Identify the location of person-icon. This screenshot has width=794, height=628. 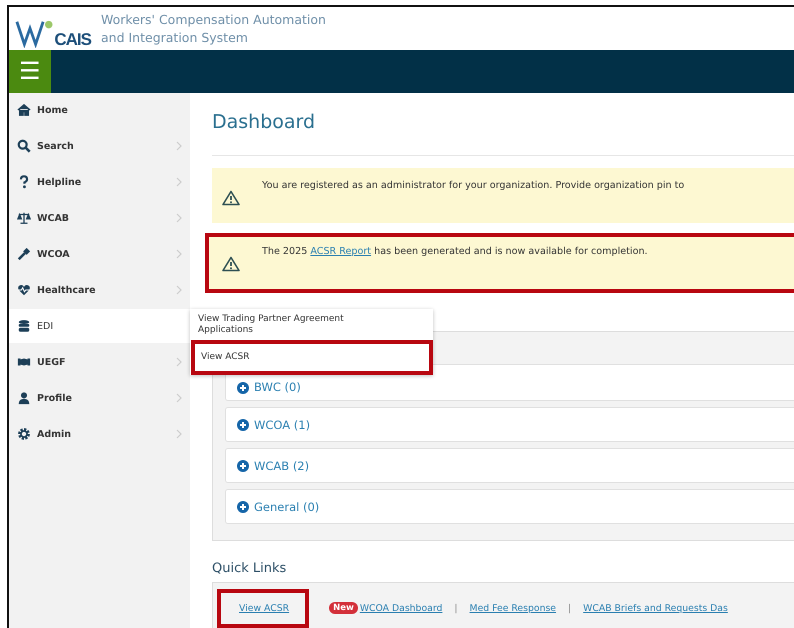
(24, 398).